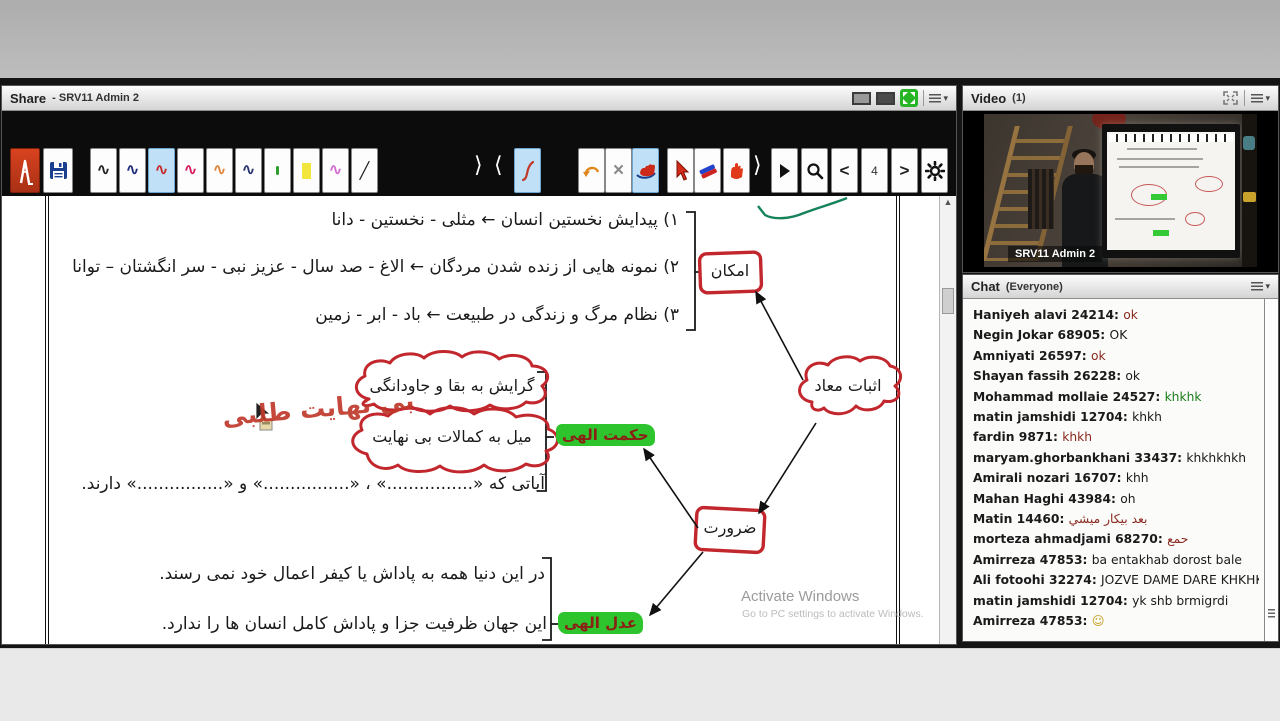 This screenshot has height=721, width=1280. Describe the element at coordinates (28, 98) in the screenshot. I see `share-pod-title: Share` at that location.